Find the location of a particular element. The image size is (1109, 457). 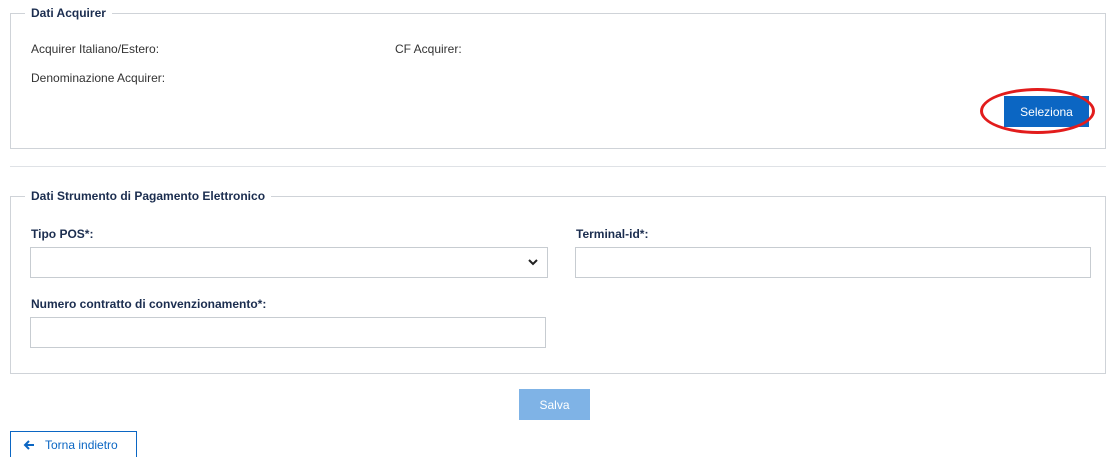

salva-button: Salva is located at coordinates (554, 404).